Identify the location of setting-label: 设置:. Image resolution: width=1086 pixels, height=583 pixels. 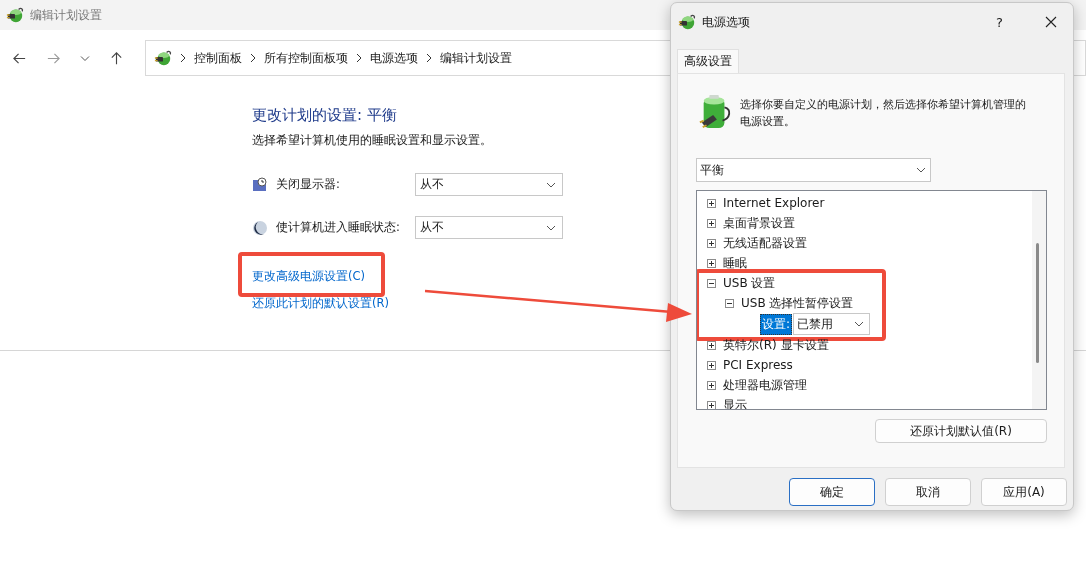
(776, 324).